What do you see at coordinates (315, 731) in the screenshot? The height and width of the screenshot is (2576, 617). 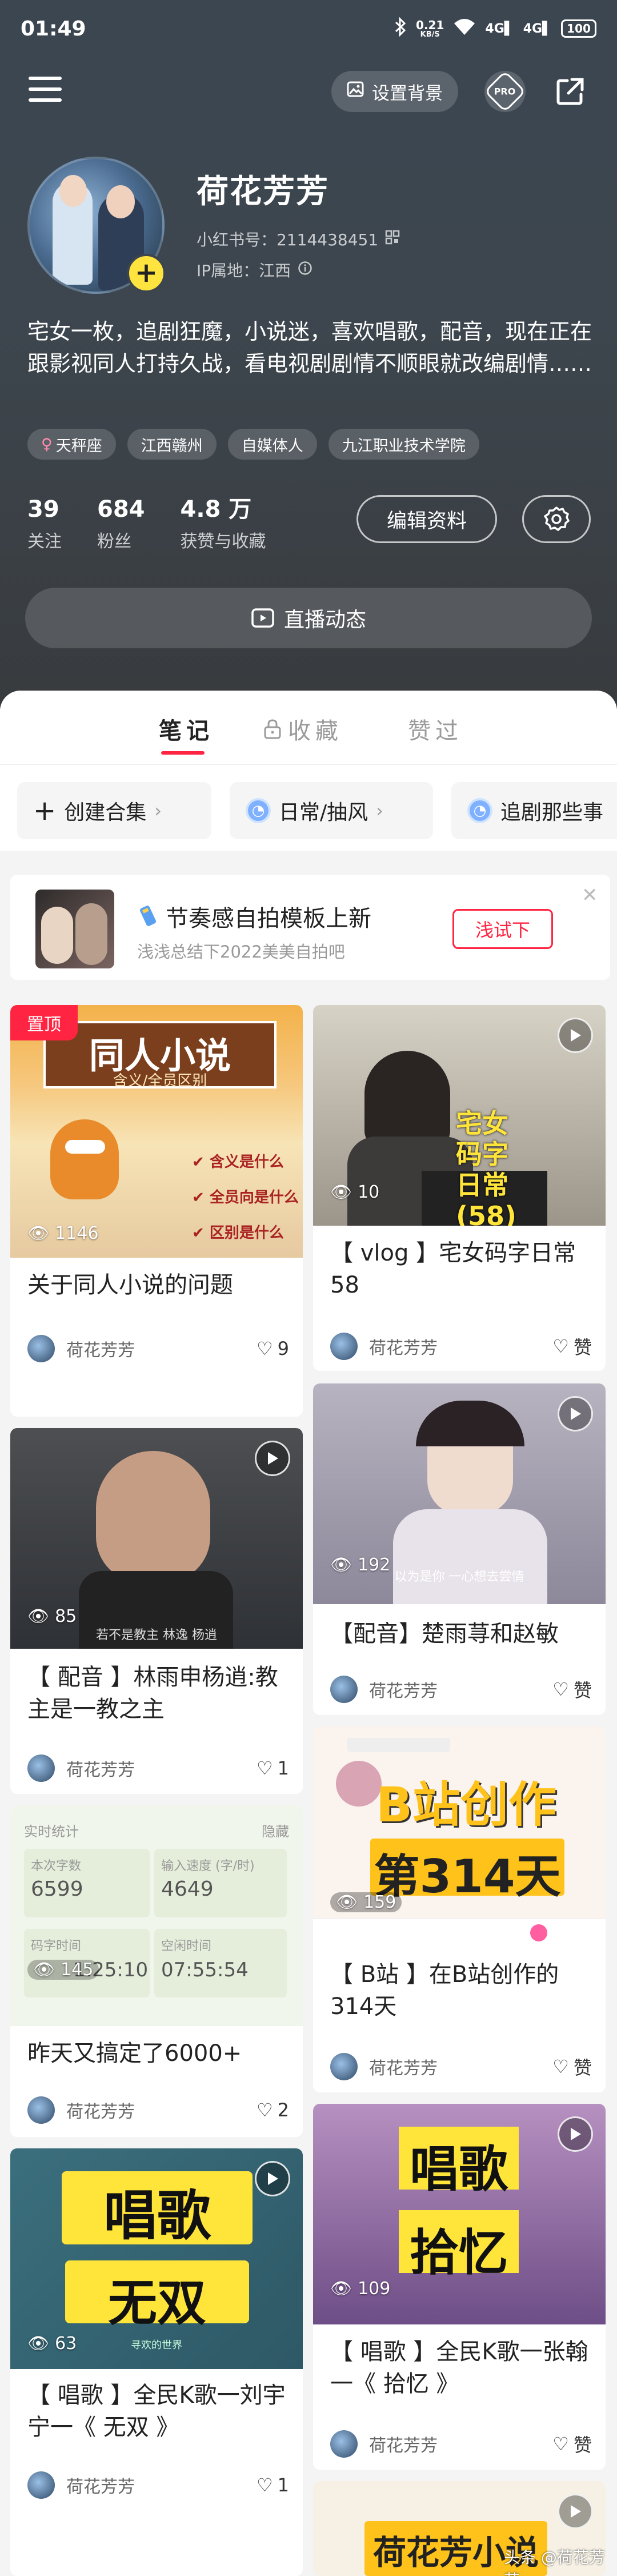 I see `tab-label: 收藏` at bounding box center [315, 731].